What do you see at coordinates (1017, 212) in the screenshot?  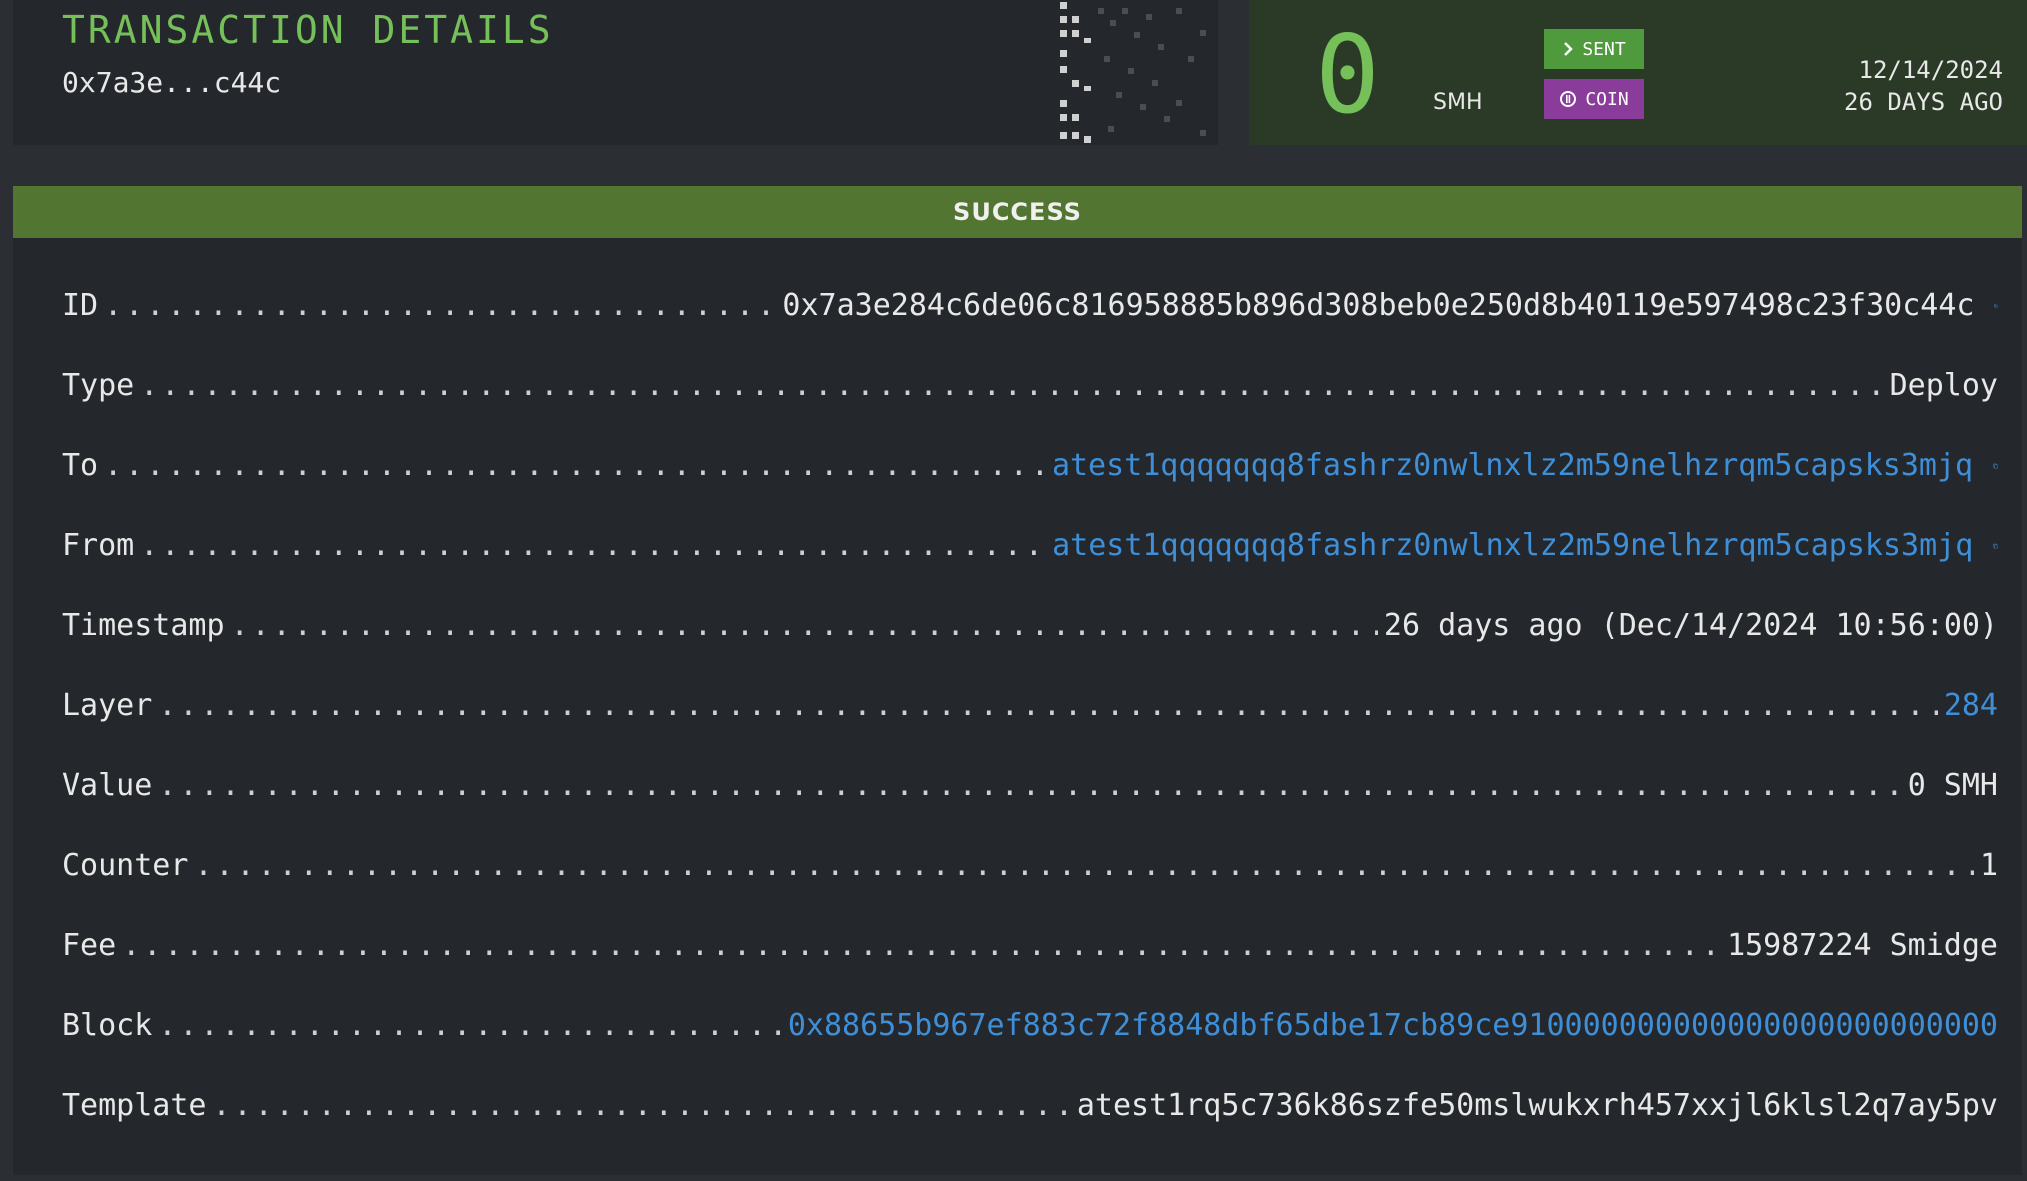 I see `status-banner: SUCCESS` at bounding box center [1017, 212].